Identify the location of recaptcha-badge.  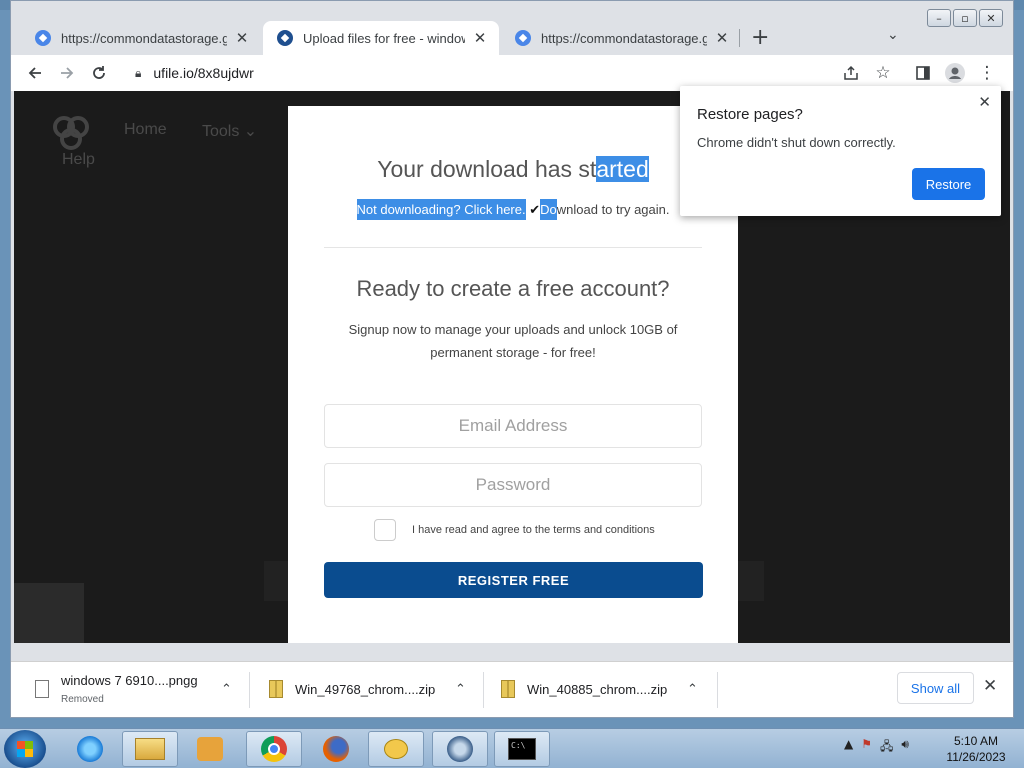
(49, 613).